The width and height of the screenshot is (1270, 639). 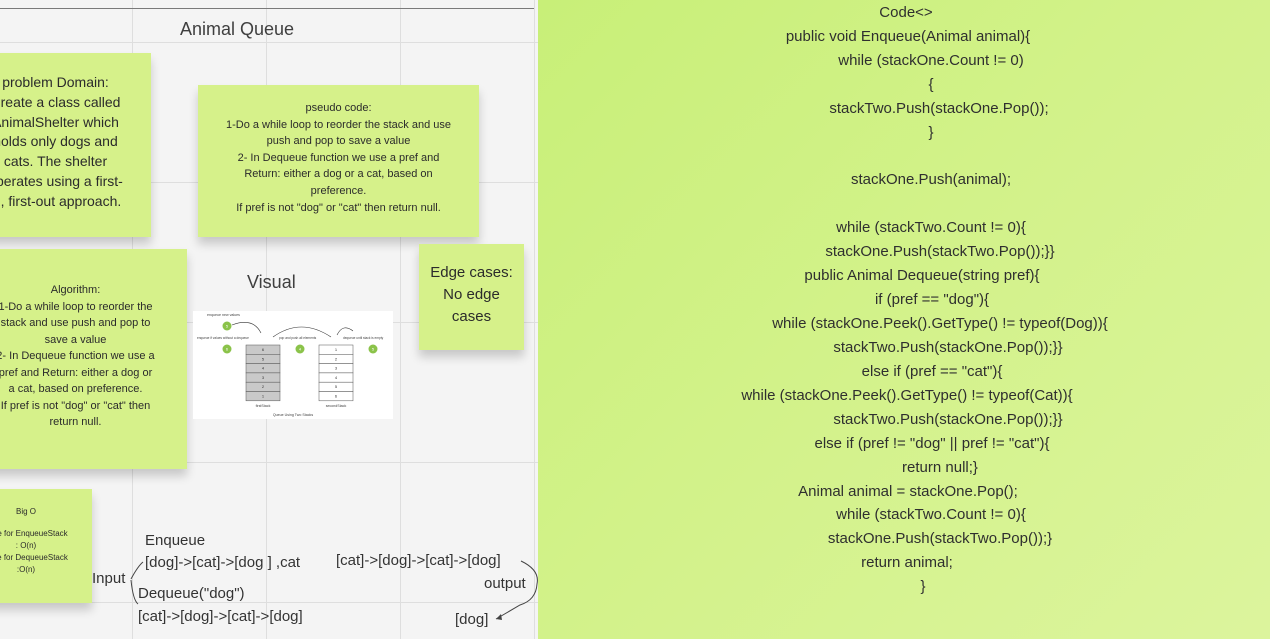 What do you see at coordinates (932, 299) in the screenshot?
I see `code-line: if (pref == "dog"){` at bounding box center [932, 299].